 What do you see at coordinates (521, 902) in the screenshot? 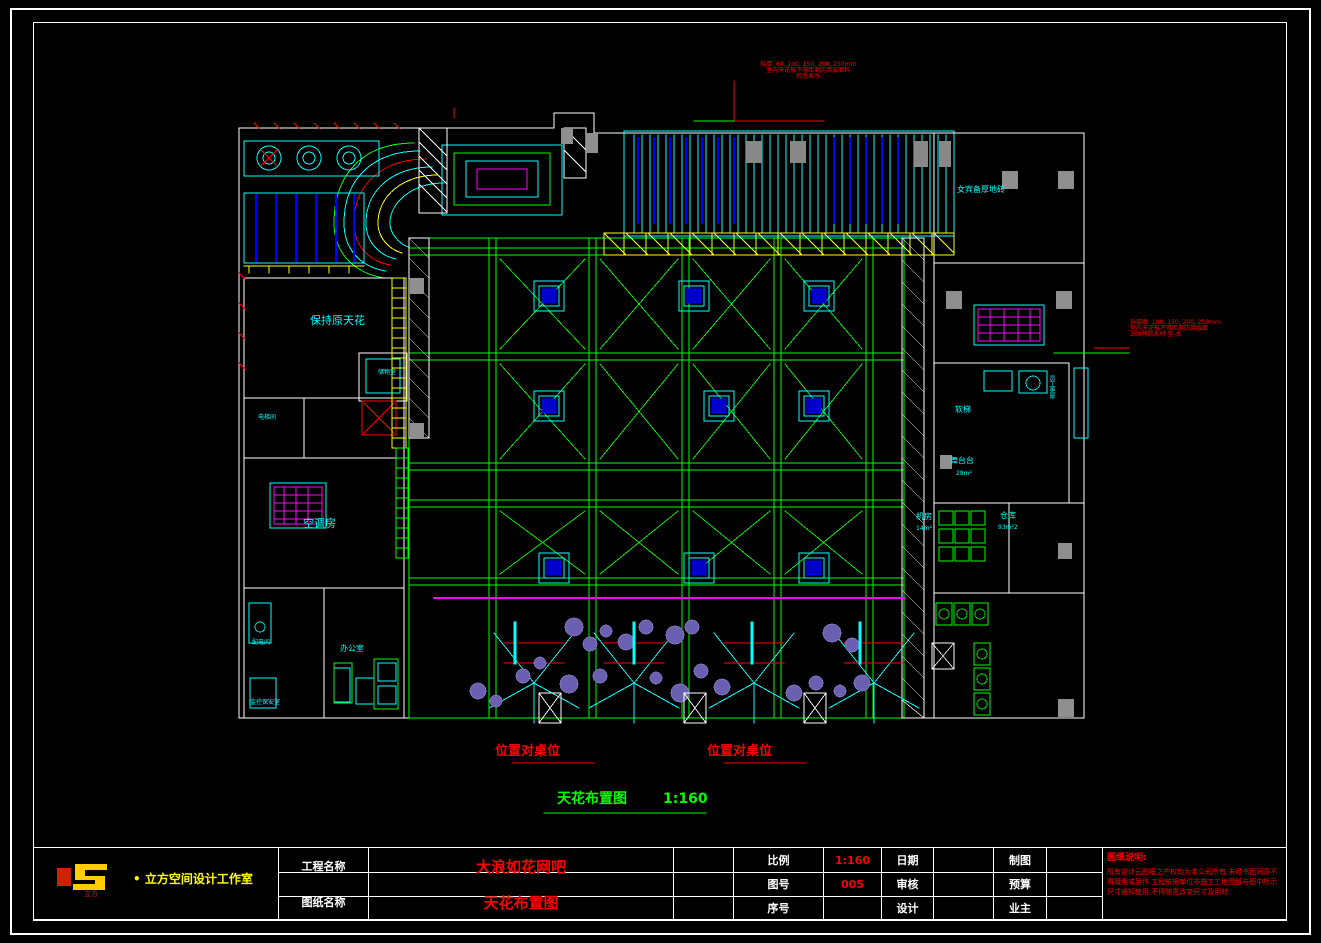
I see `value-drawing-name: 天花布置图` at bounding box center [521, 902].